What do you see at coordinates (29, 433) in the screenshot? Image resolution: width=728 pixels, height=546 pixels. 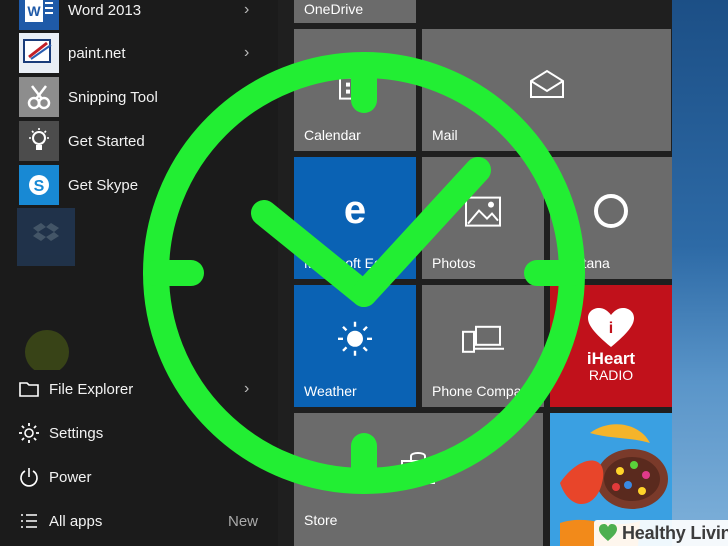 I see `gear-icon` at bounding box center [29, 433].